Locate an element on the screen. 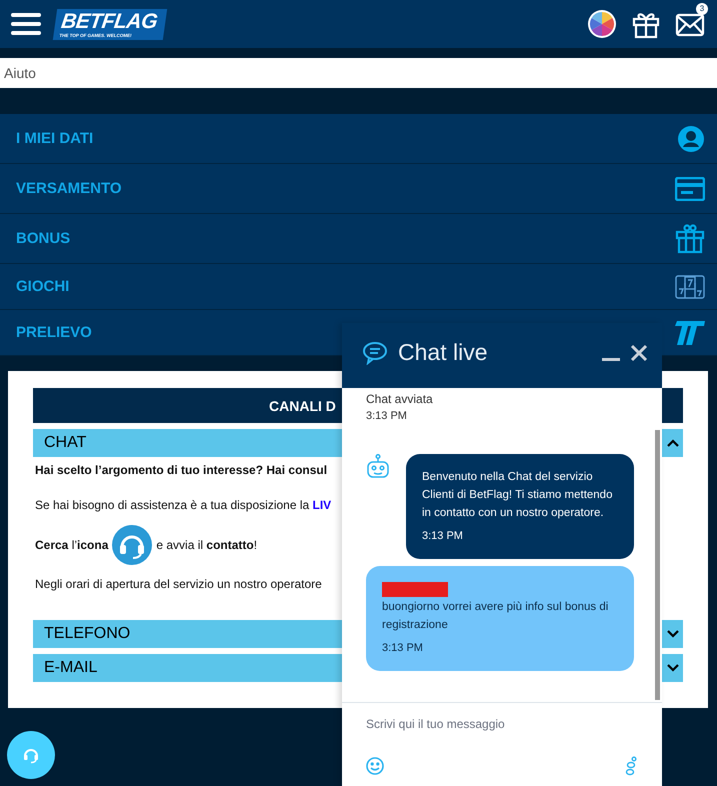  menu-item-label: I MIEI DATI is located at coordinates (55, 138).